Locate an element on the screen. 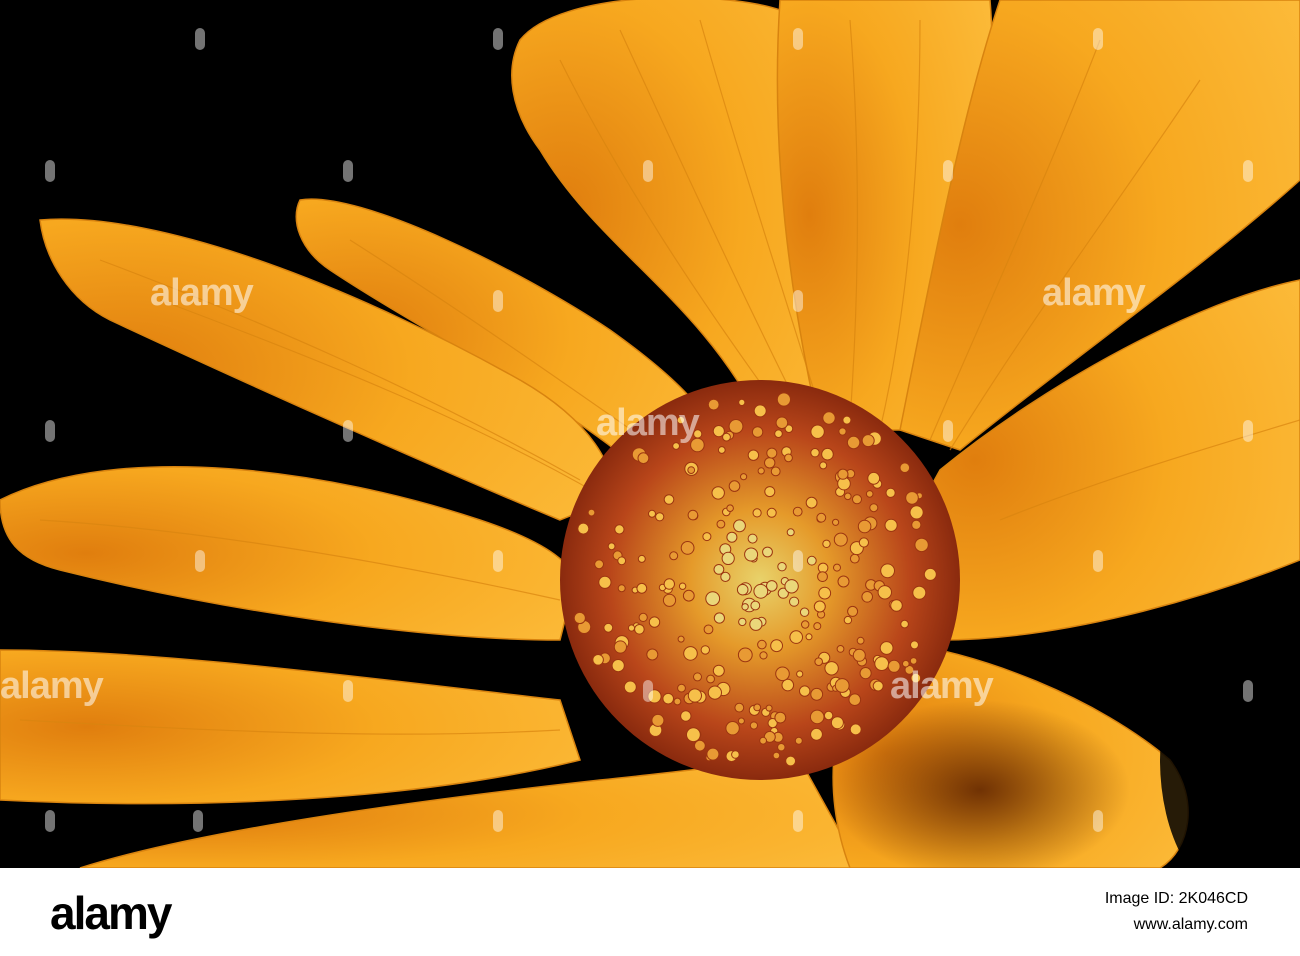 Image resolution: width=1300 pixels, height=956 pixels. footer-bar: alamy Image ID: 2K046CD www.alamy.com is located at coordinates (650, 912).